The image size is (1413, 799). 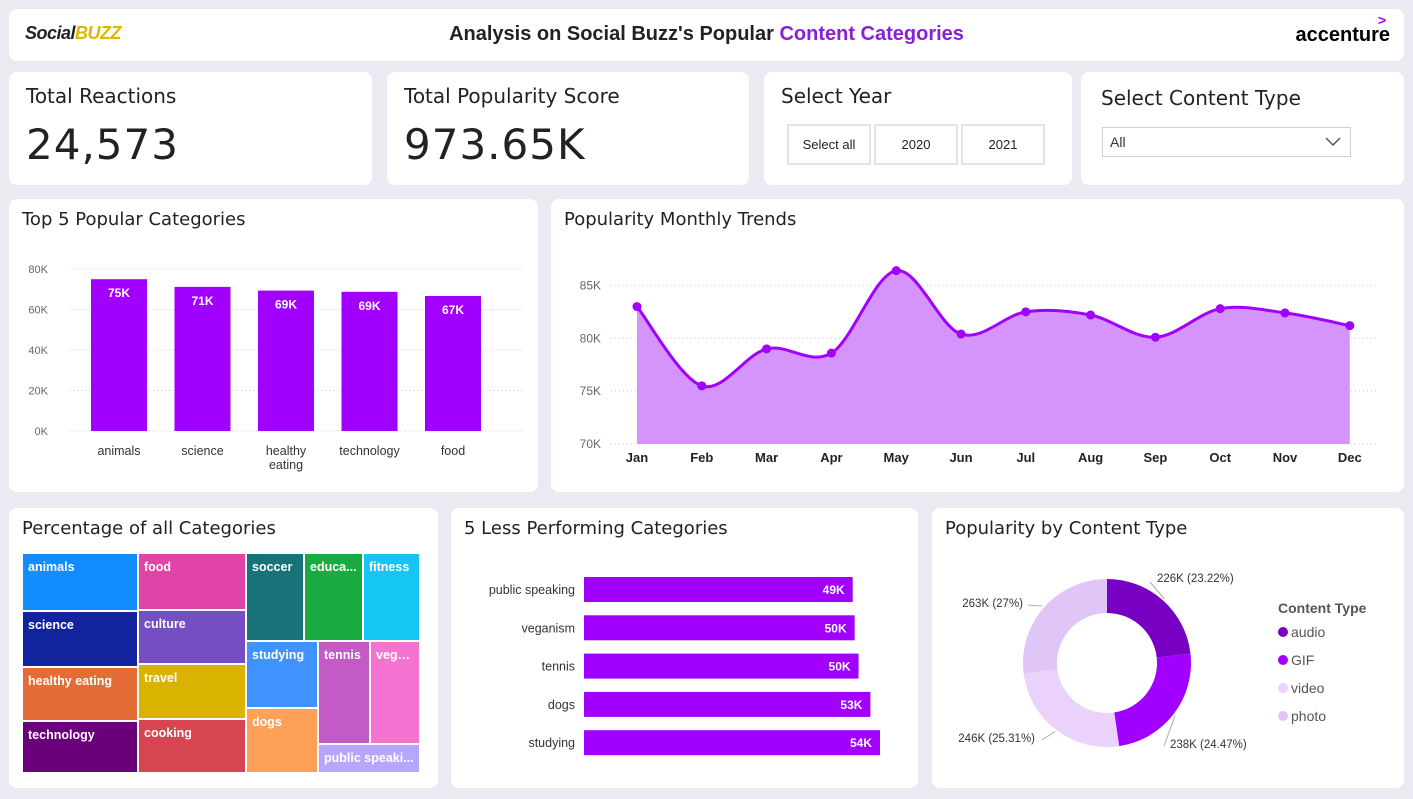 What do you see at coordinates (836, 96) in the screenshot?
I see `slicer-label: Select Year` at bounding box center [836, 96].